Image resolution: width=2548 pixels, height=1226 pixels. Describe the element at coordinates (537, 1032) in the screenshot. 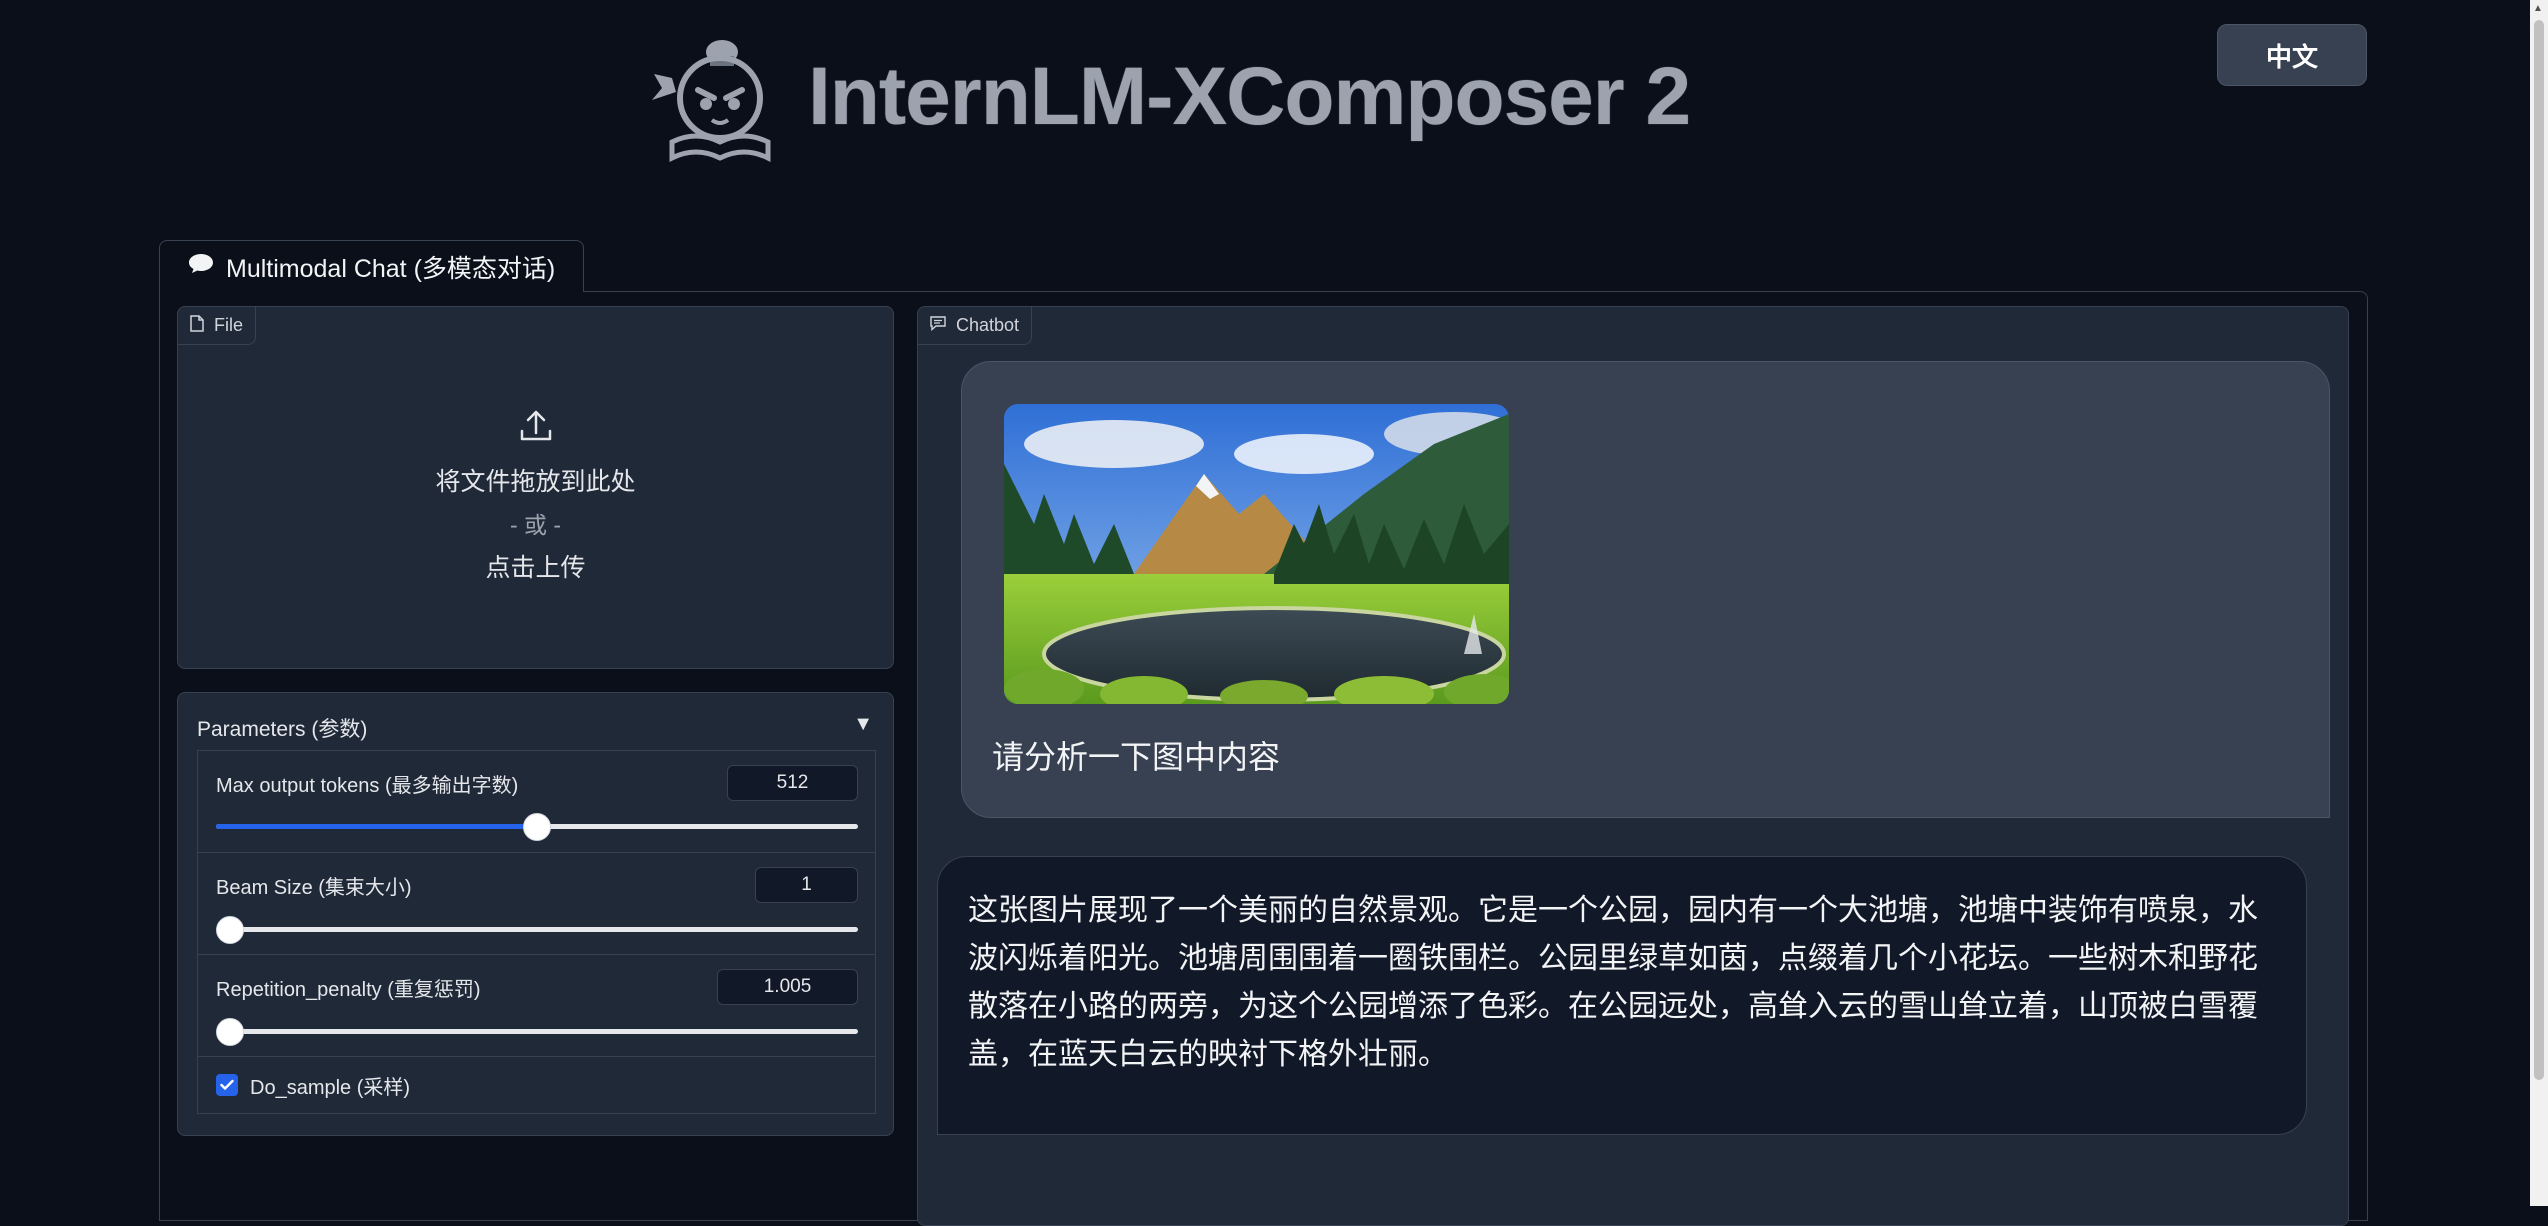

I see `repetition-penalty-slider` at that location.